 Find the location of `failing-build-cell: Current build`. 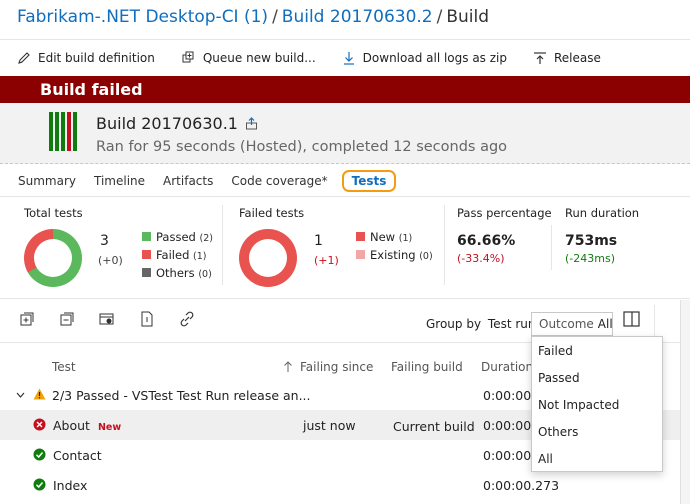

failing-build-cell: Current build is located at coordinates (434, 426).